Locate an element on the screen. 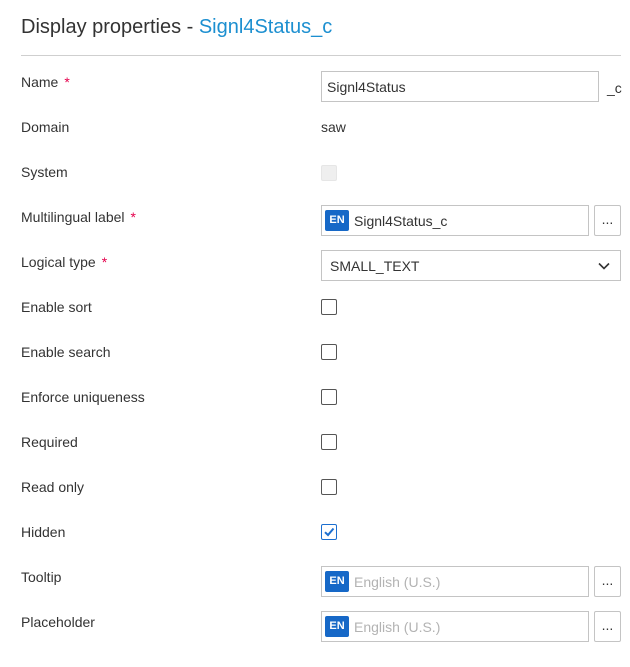 Image resolution: width=630 pixels, height=667 pixels. placeholder-field: EN English (U.S.) is located at coordinates (455, 626).